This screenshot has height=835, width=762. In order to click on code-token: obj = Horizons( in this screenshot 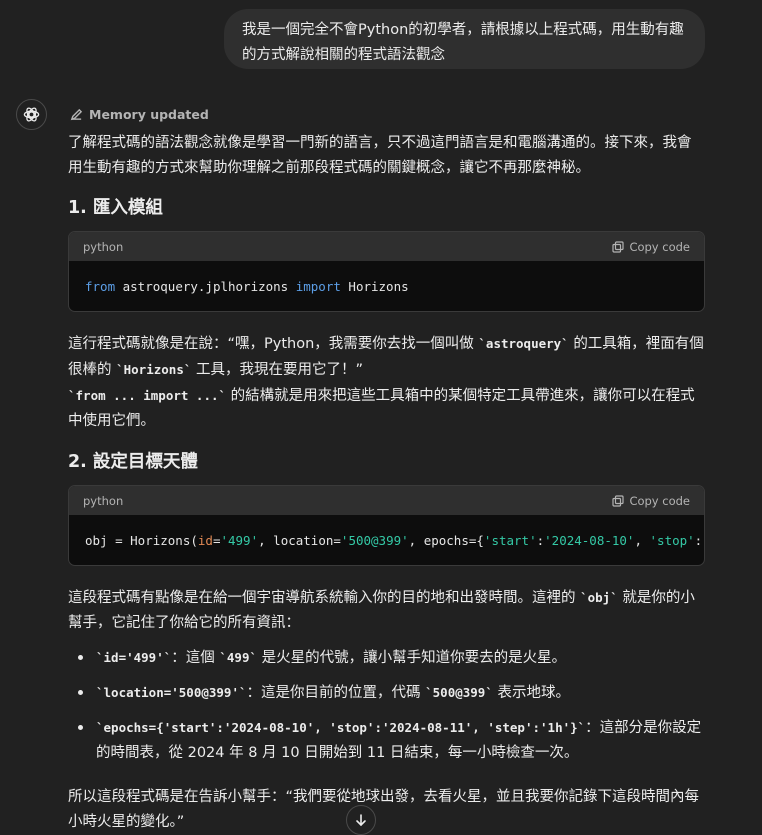, I will do `click(141, 540)`.